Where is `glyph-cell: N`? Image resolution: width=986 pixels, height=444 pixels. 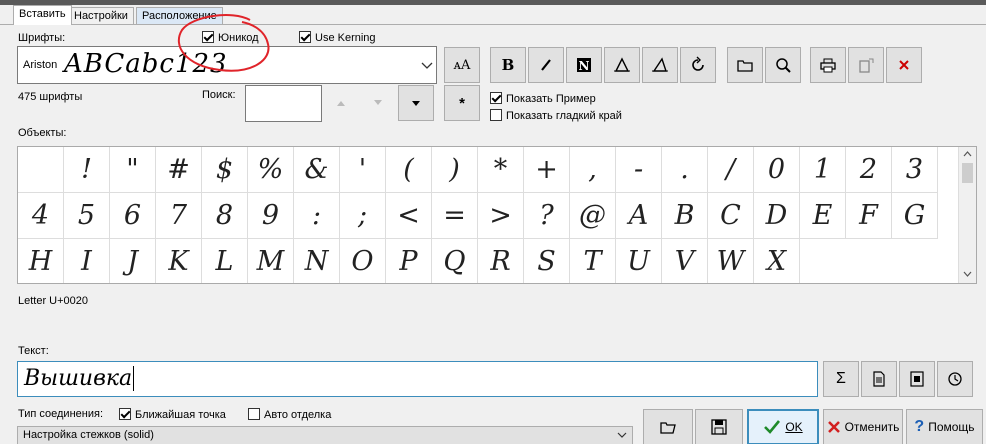 glyph-cell: N is located at coordinates (317, 261).